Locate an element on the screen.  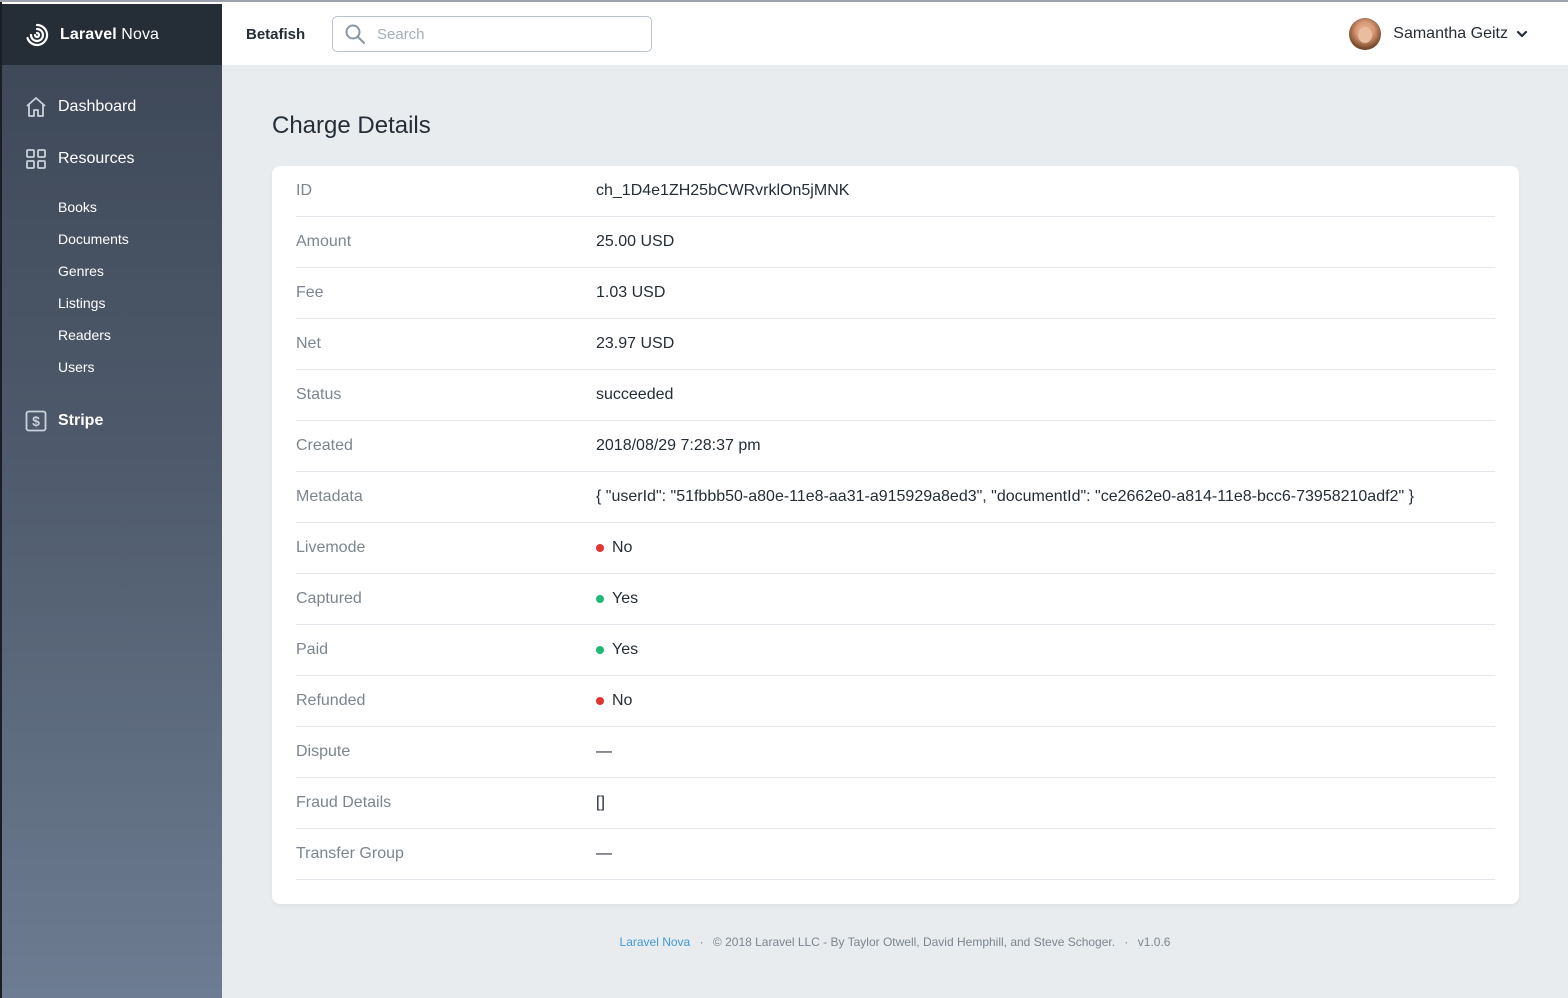
detail-row-status: Status succeeded is located at coordinates (895, 395).